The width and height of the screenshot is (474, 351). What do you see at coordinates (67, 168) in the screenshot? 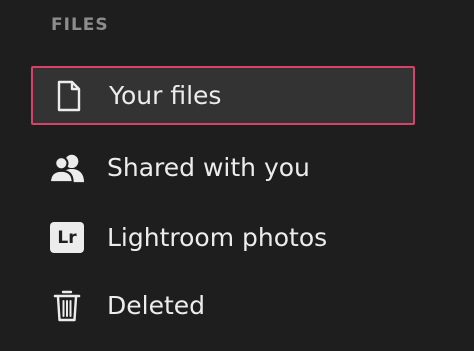
I see `people-icon` at bounding box center [67, 168].